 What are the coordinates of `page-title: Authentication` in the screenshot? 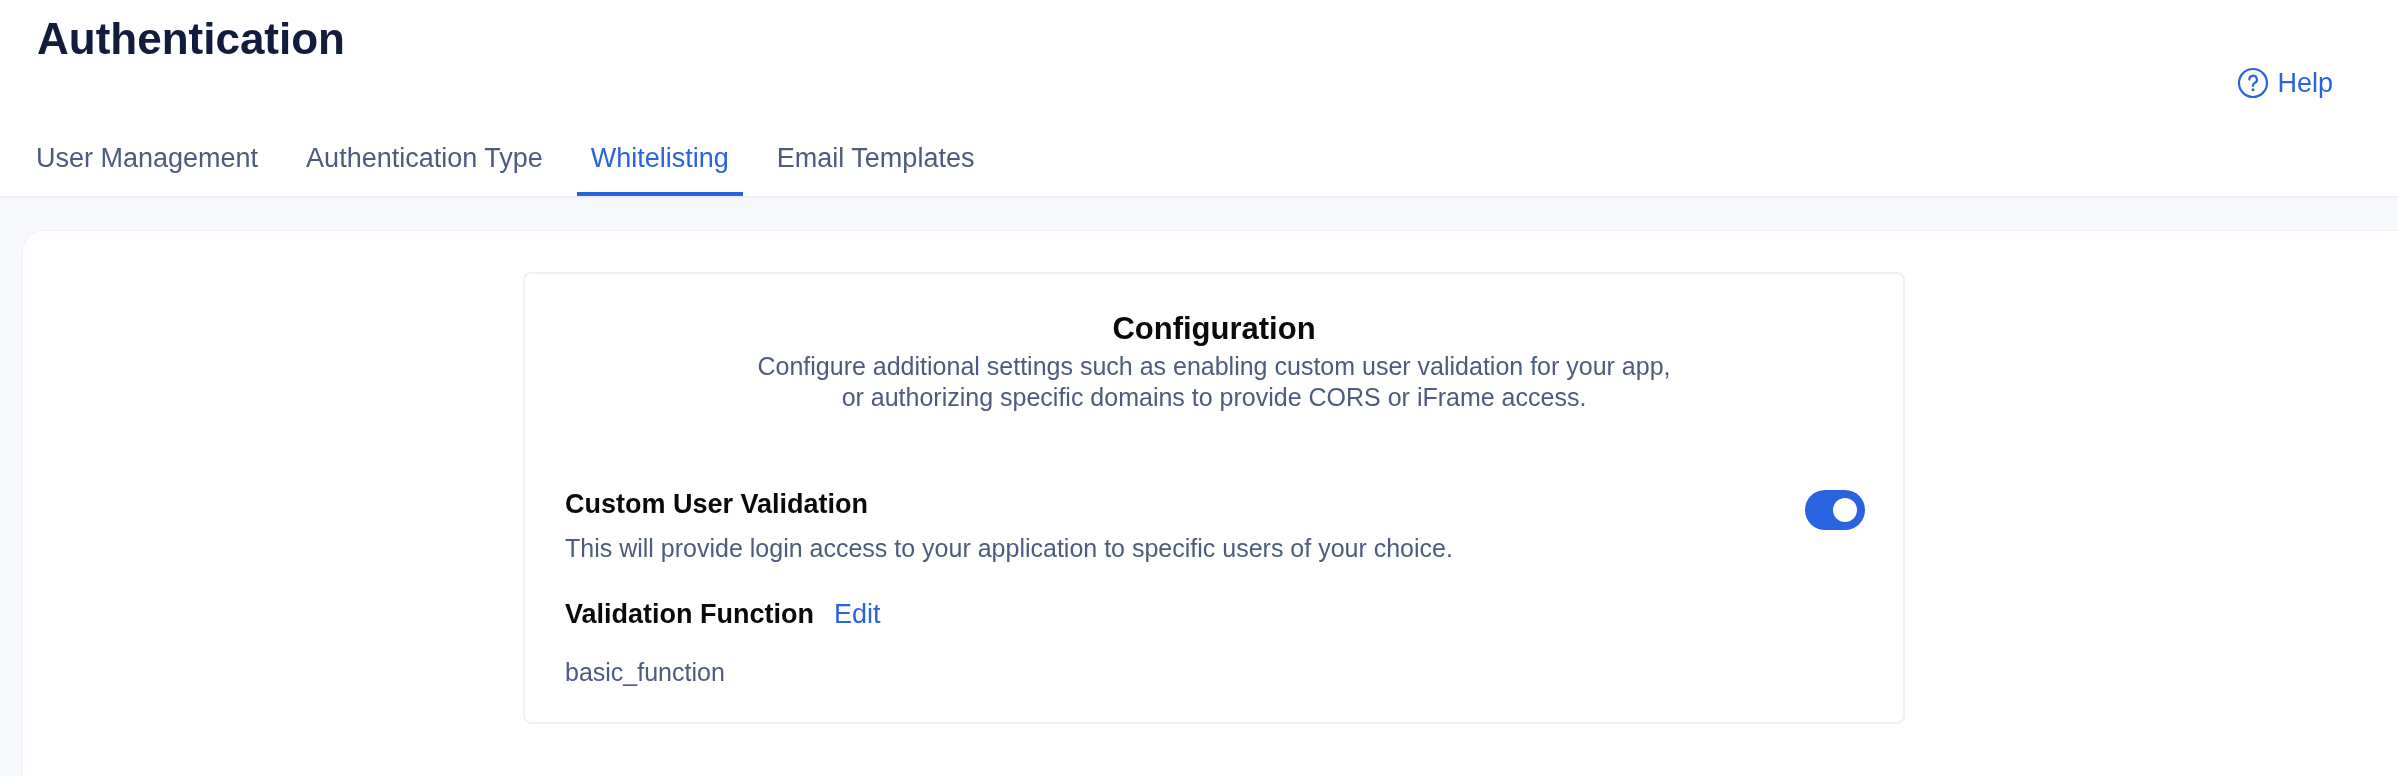 It's located at (191, 39).